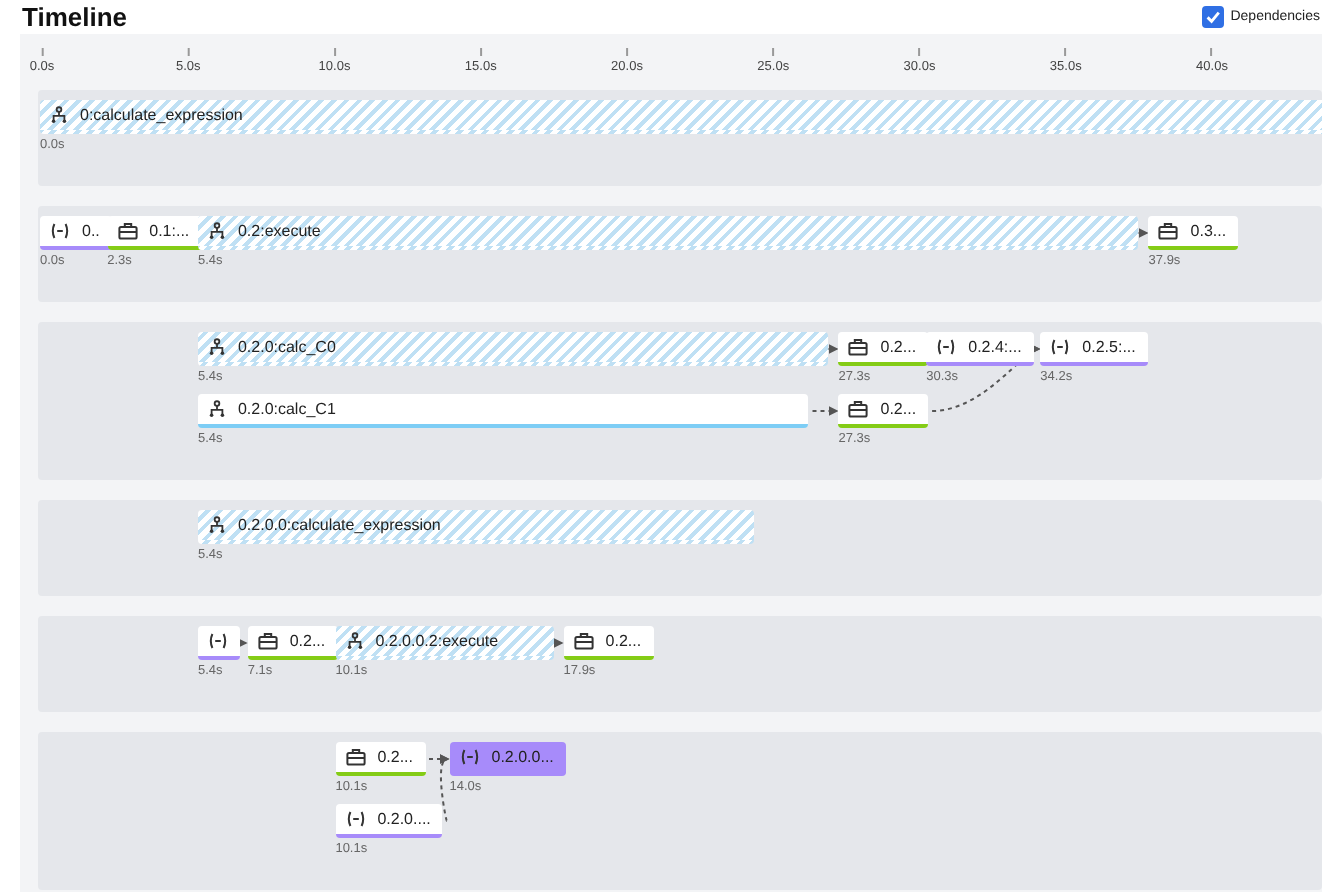 The width and height of the screenshot is (1322, 892). Describe the element at coordinates (1213, 17) in the screenshot. I see `dependencies-checkbox` at that location.